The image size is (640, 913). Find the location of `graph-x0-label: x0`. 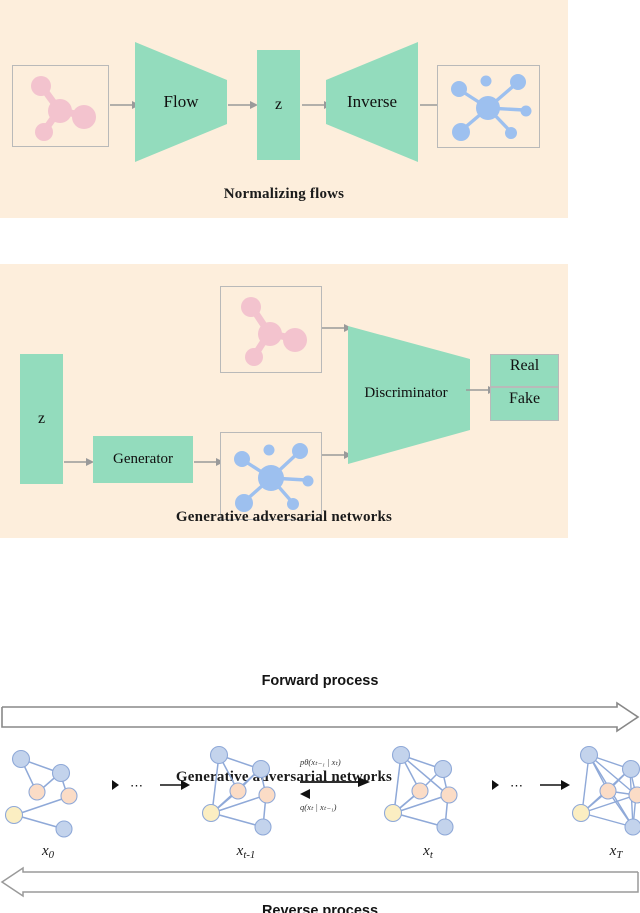

graph-x0-label: x0 is located at coordinates (48, 852).